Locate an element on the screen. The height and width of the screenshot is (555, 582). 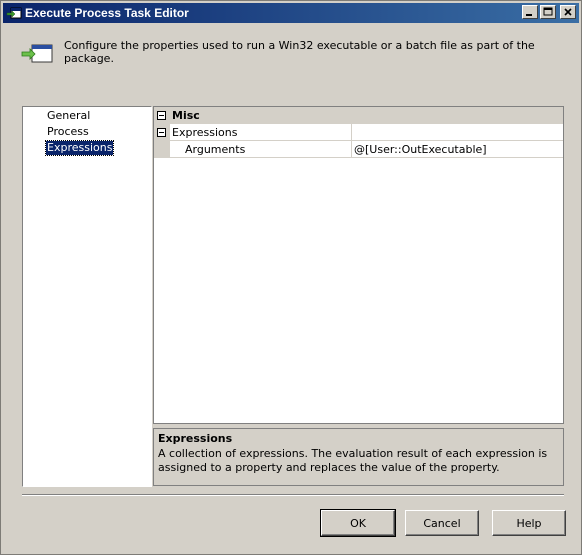
execute-process-icon is located at coordinates (14, 13).